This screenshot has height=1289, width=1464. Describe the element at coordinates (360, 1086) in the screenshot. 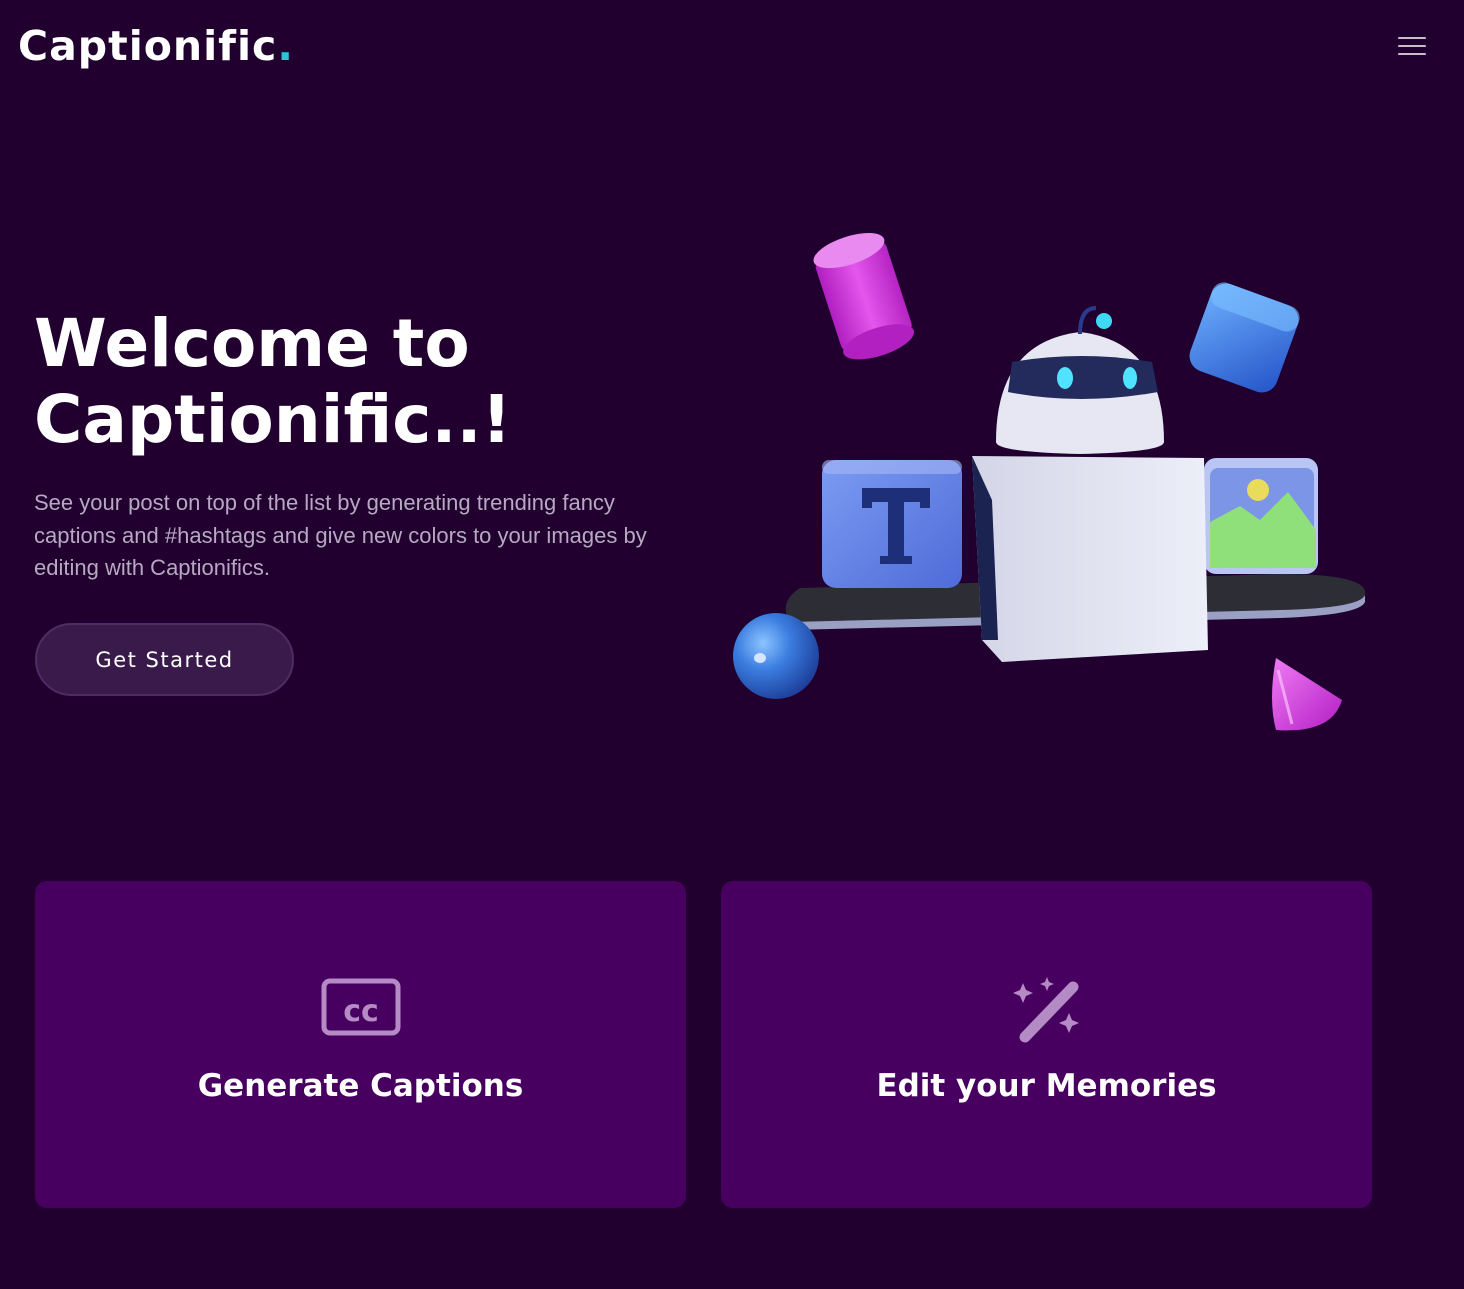

I see `card-title-generate-captions: Generate Captions` at that location.